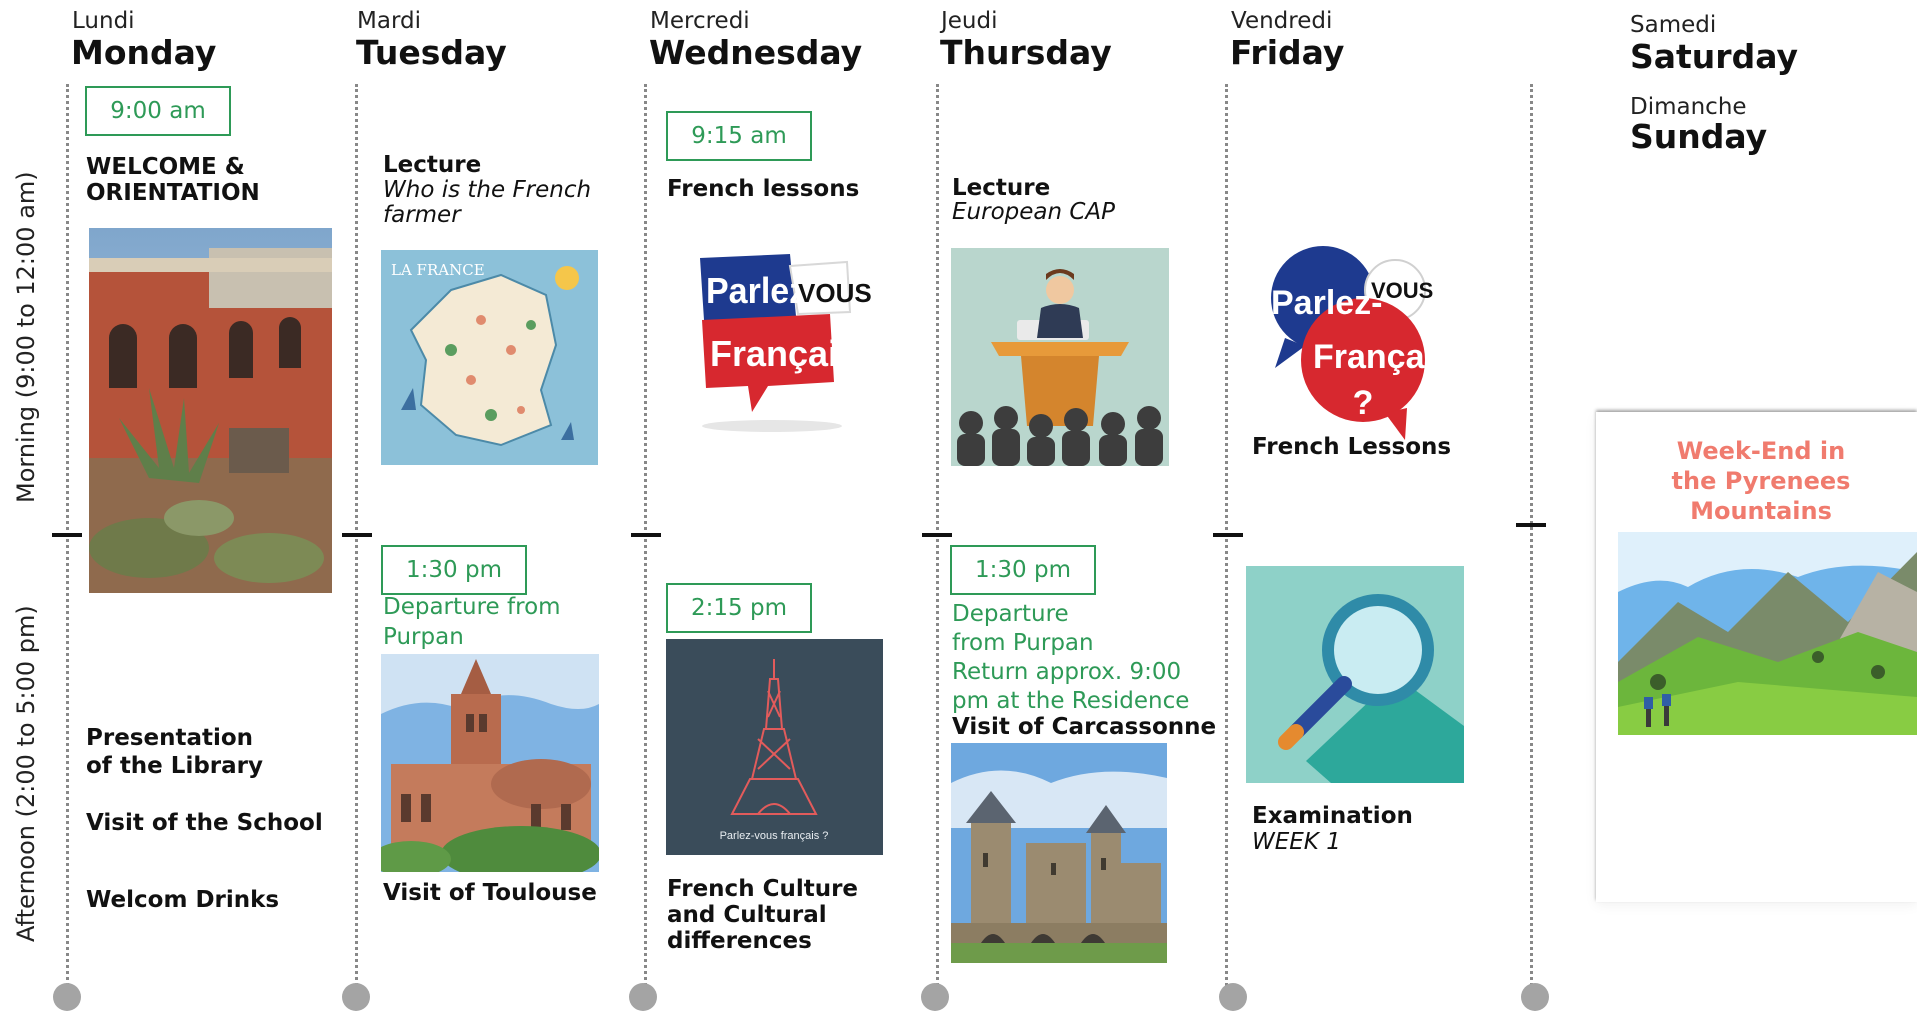 This screenshot has height=1011, width=1917. Describe the element at coordinates (1296, 842) in the screenshot. I see `friday-pm-subtitle: WEEK 1` at that location.